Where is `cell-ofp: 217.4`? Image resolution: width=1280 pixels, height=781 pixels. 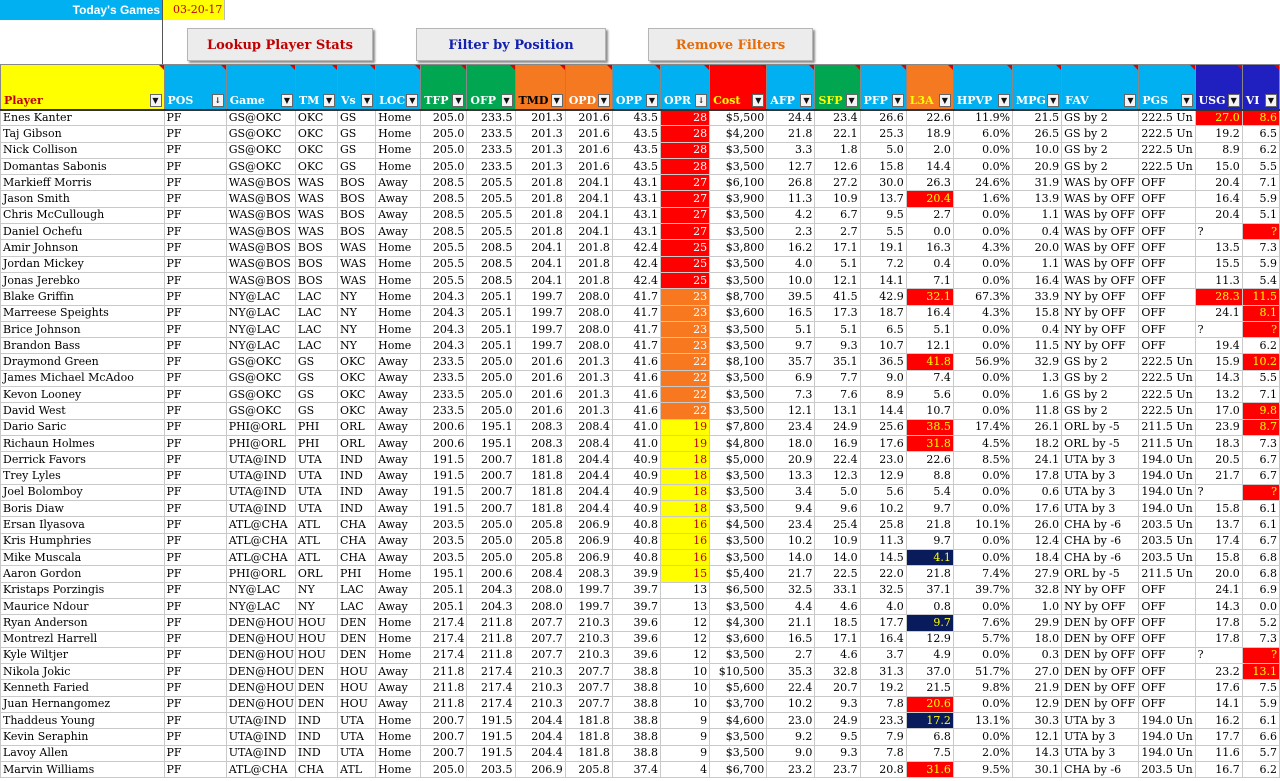 cell-ofp: 217.4 is located at coordinates (491, 704).